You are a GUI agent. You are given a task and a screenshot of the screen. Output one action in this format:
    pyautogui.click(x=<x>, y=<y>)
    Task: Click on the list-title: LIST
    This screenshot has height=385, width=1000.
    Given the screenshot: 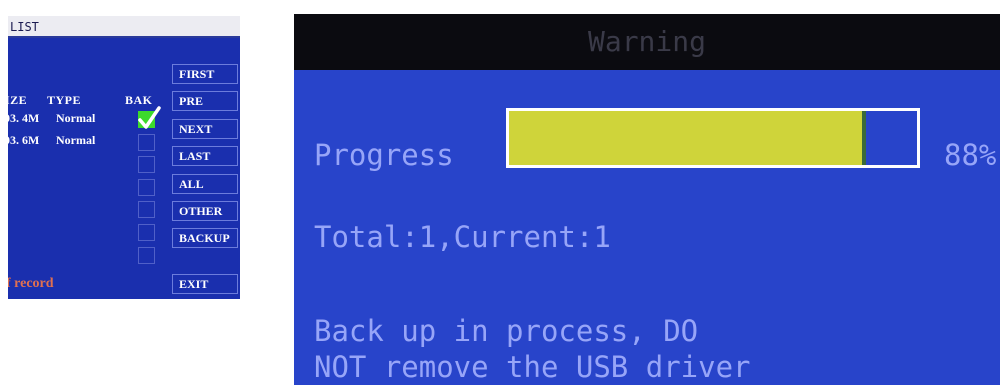 What is the action you would take?
    pyautogui.click(x=124, y=27)
    